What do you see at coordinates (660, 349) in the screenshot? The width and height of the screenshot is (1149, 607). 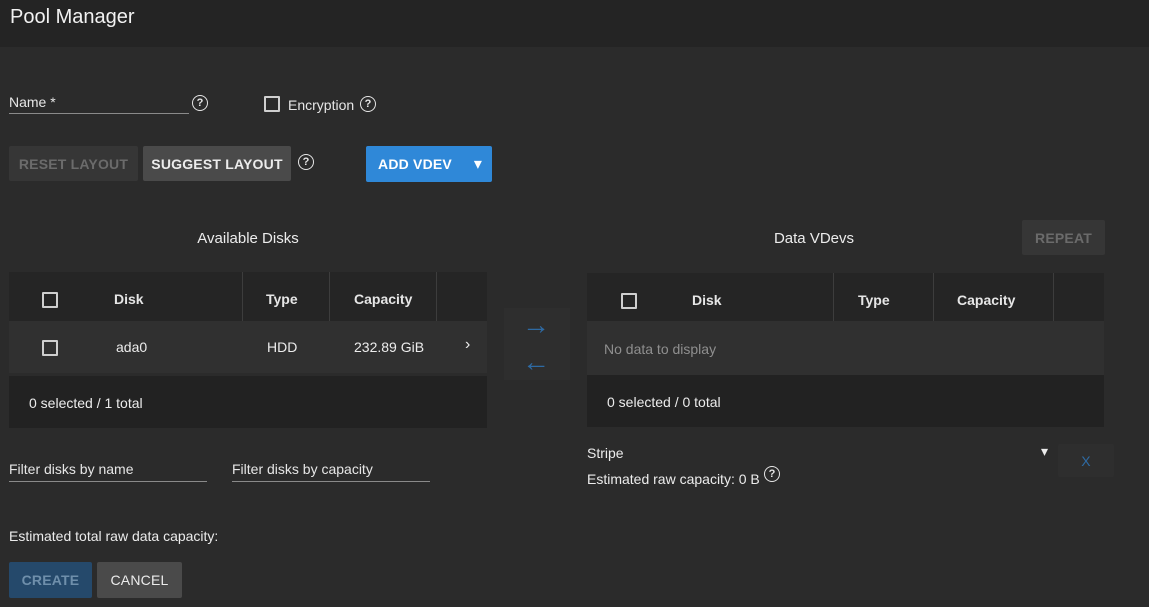 I see `empty-message: No data to display` at bounding box center [660, 349].